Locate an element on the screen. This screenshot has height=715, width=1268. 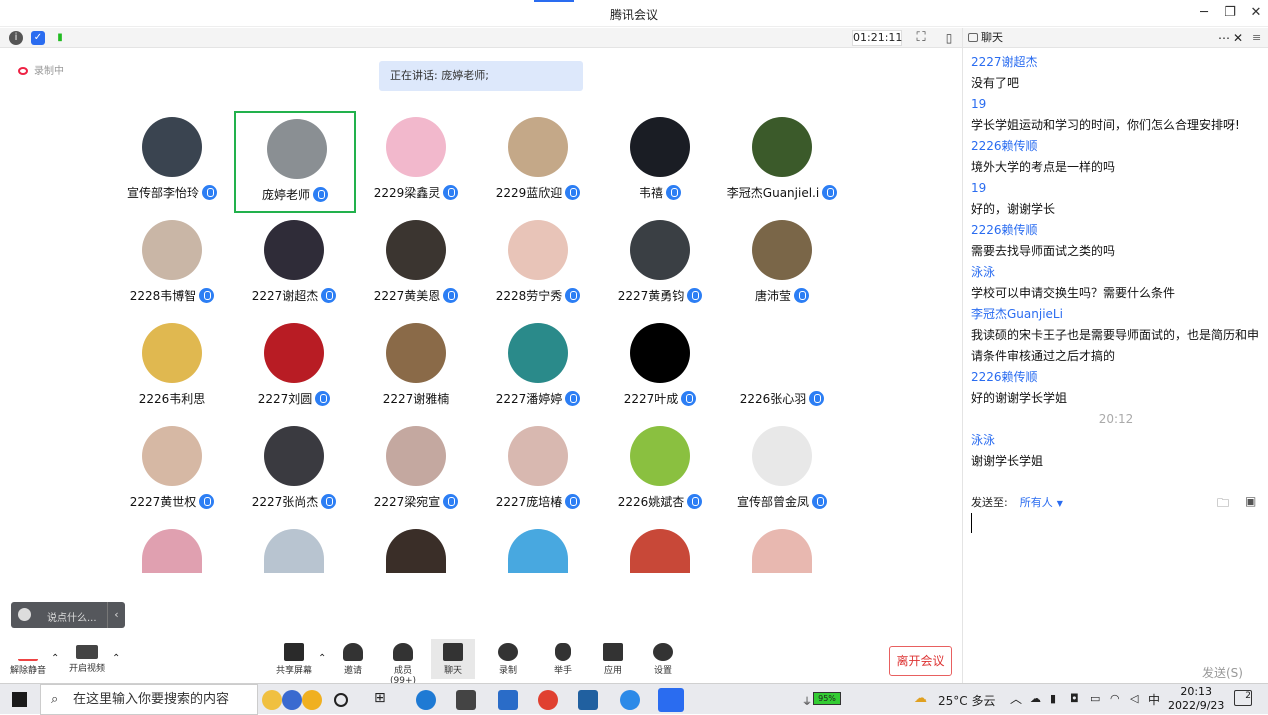
photos-icon is located at coordinates (588, 700).